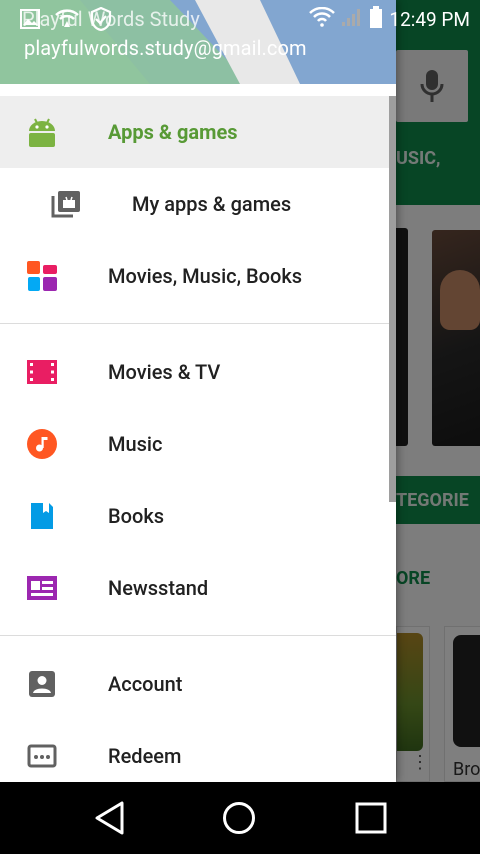  I want to click on redeem-icon, so click(42, 756).